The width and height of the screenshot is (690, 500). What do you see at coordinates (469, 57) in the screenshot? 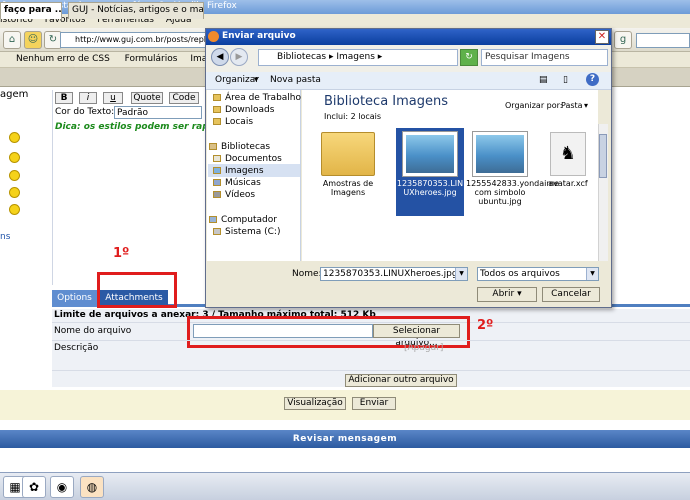
I see `refresh-icon: ↻` at bounding box center [469, 57].